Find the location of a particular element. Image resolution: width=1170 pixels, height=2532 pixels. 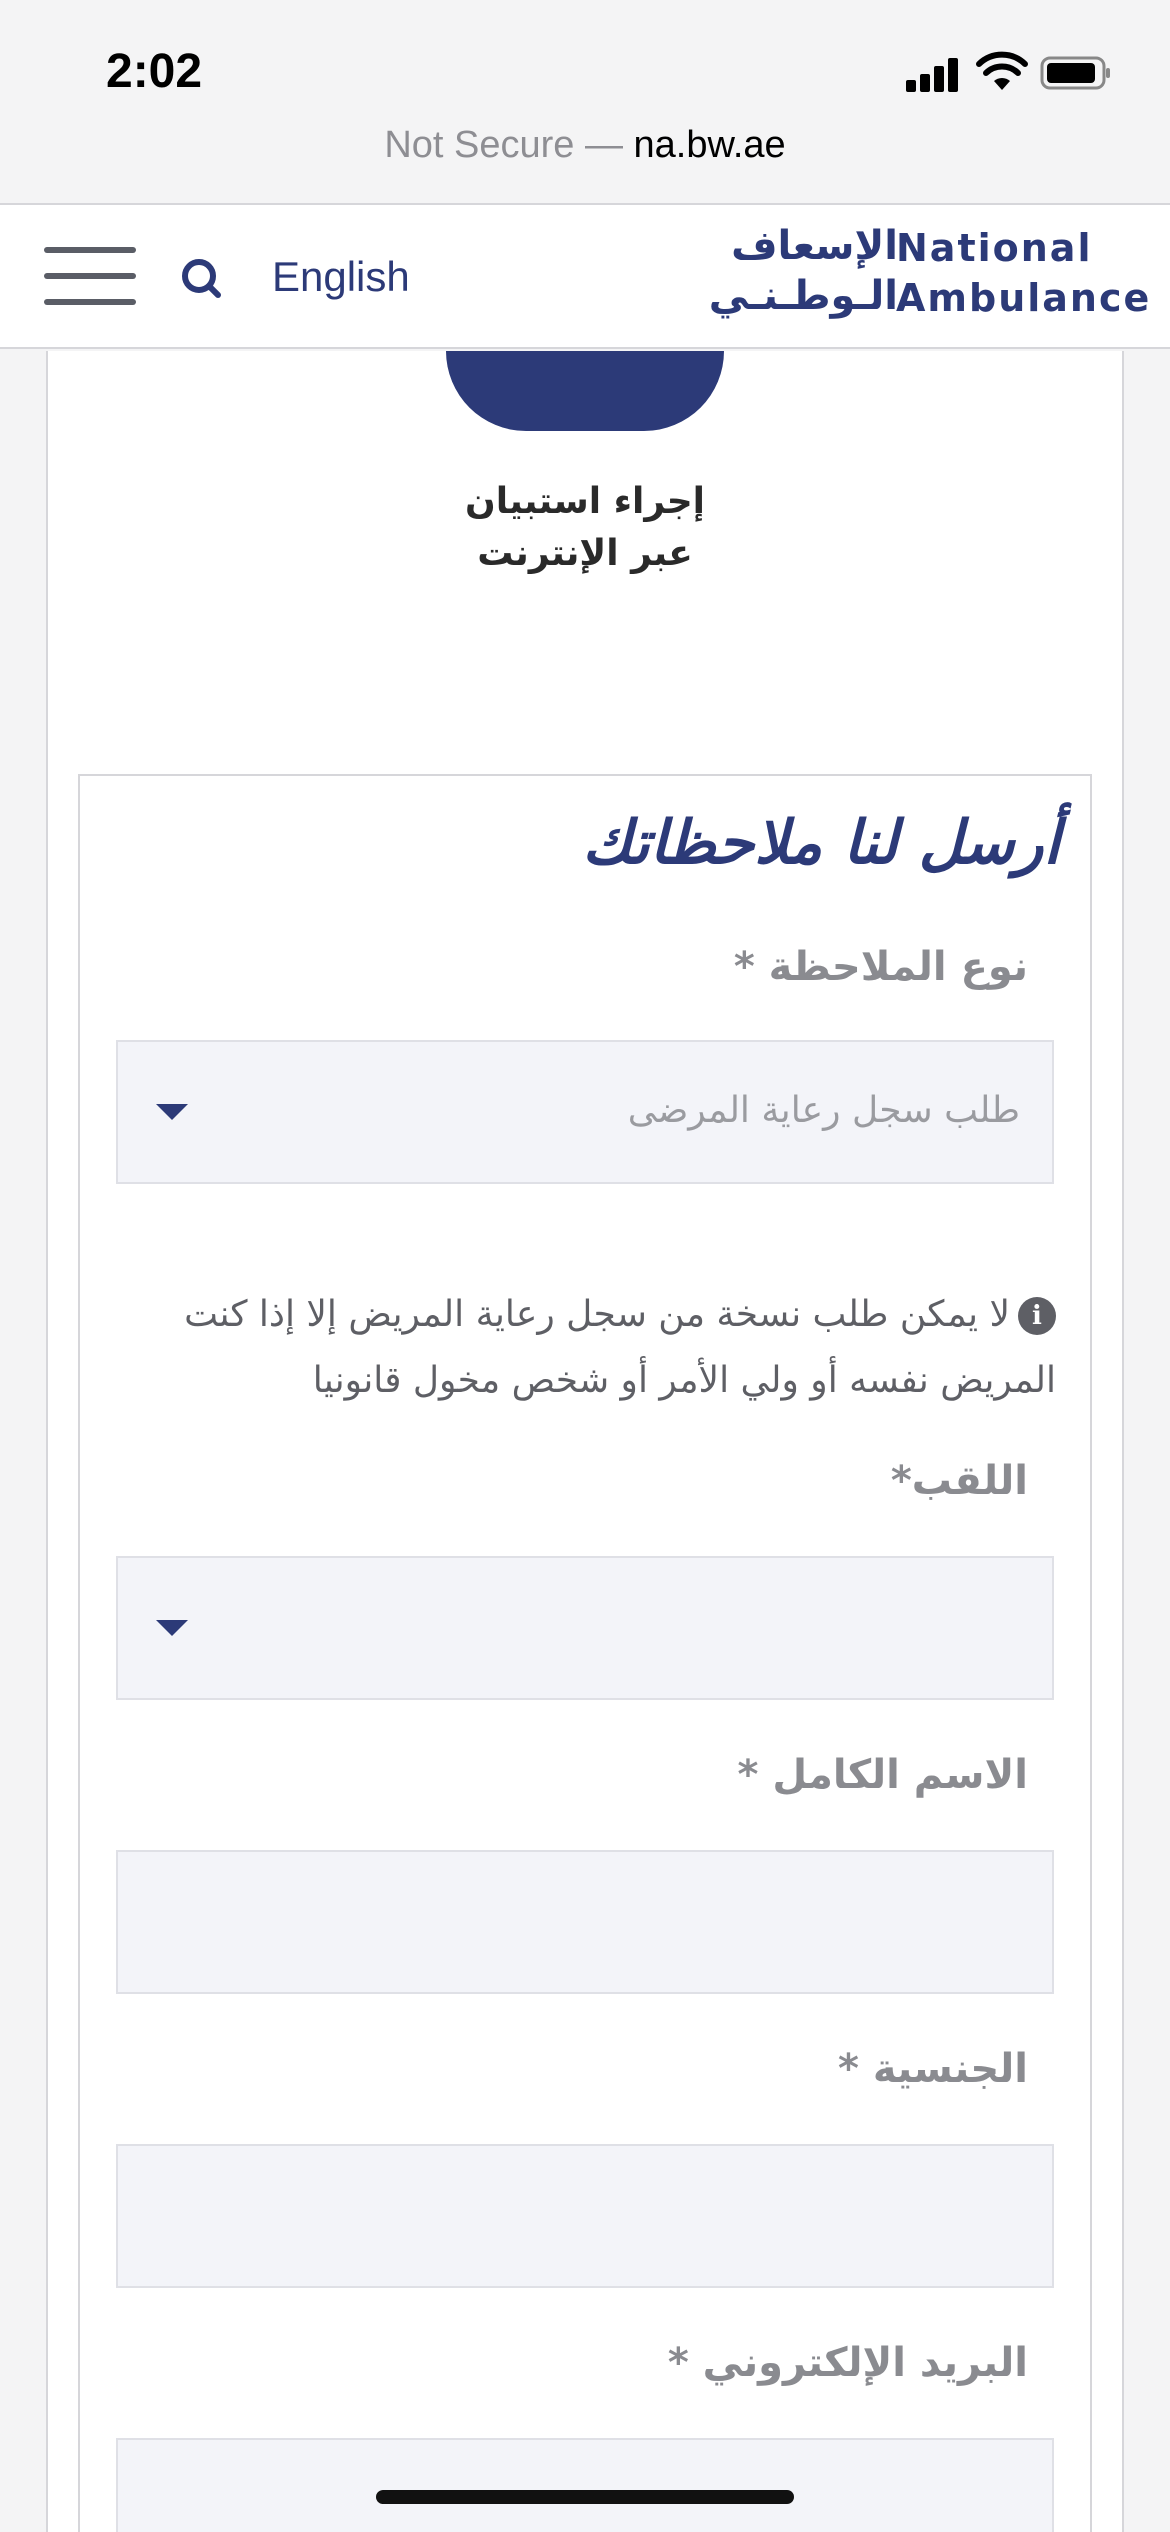

language-switch-link: English is located at coordinates (341, 277).